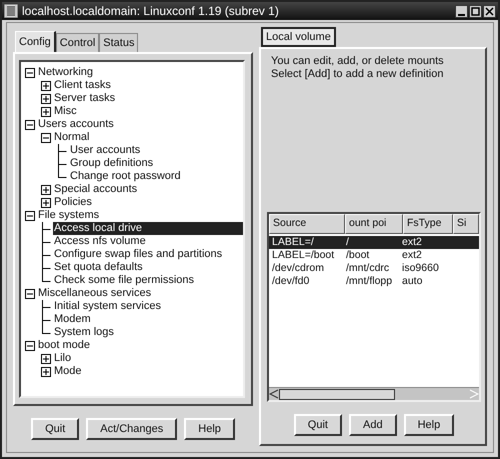  I want to click on scroll-thumb, so click(337, 394).